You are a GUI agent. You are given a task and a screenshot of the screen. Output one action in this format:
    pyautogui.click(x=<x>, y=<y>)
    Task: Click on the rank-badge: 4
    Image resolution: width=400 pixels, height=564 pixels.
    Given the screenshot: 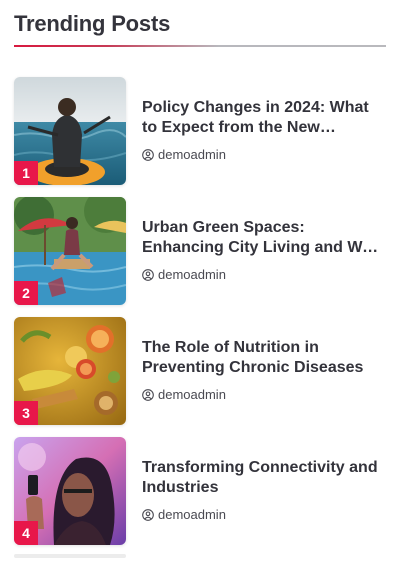 What is the action you would take?
    pyautogui.click(x=26, y=533)
    